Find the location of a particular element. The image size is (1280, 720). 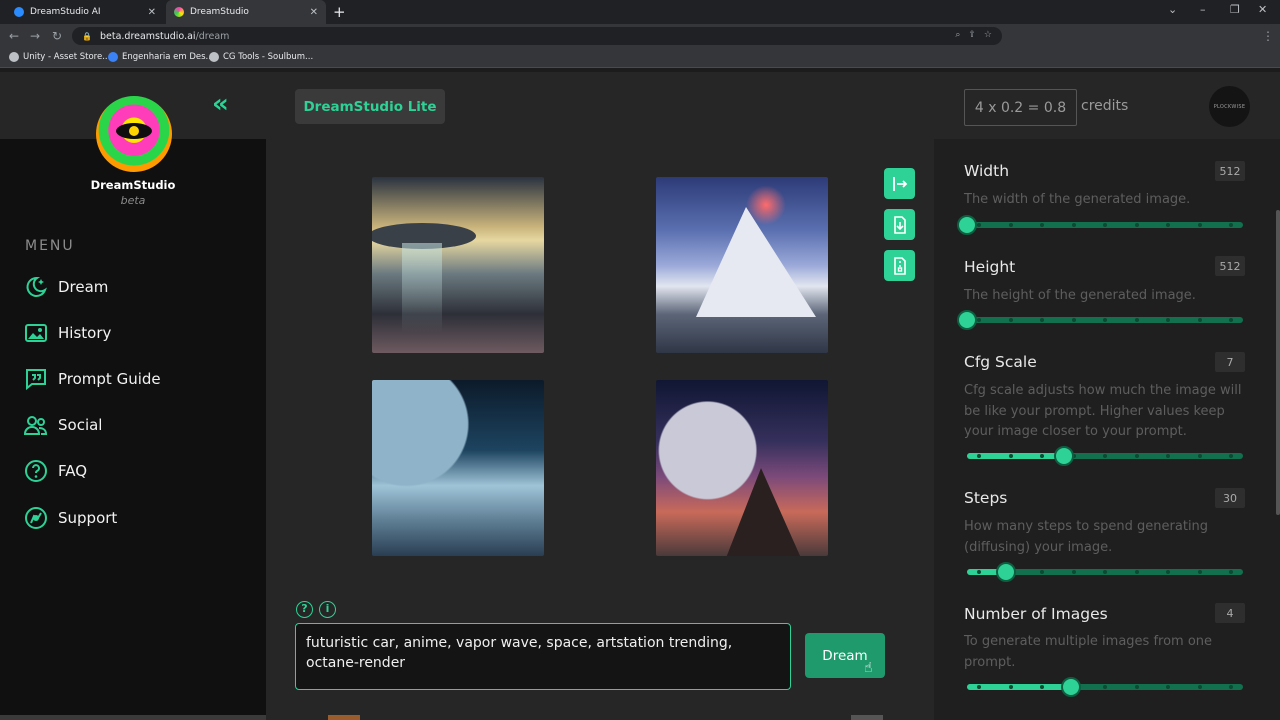

sidebar-item-prompt-guide: Prompt Guide is located at coordinates (92, 379).